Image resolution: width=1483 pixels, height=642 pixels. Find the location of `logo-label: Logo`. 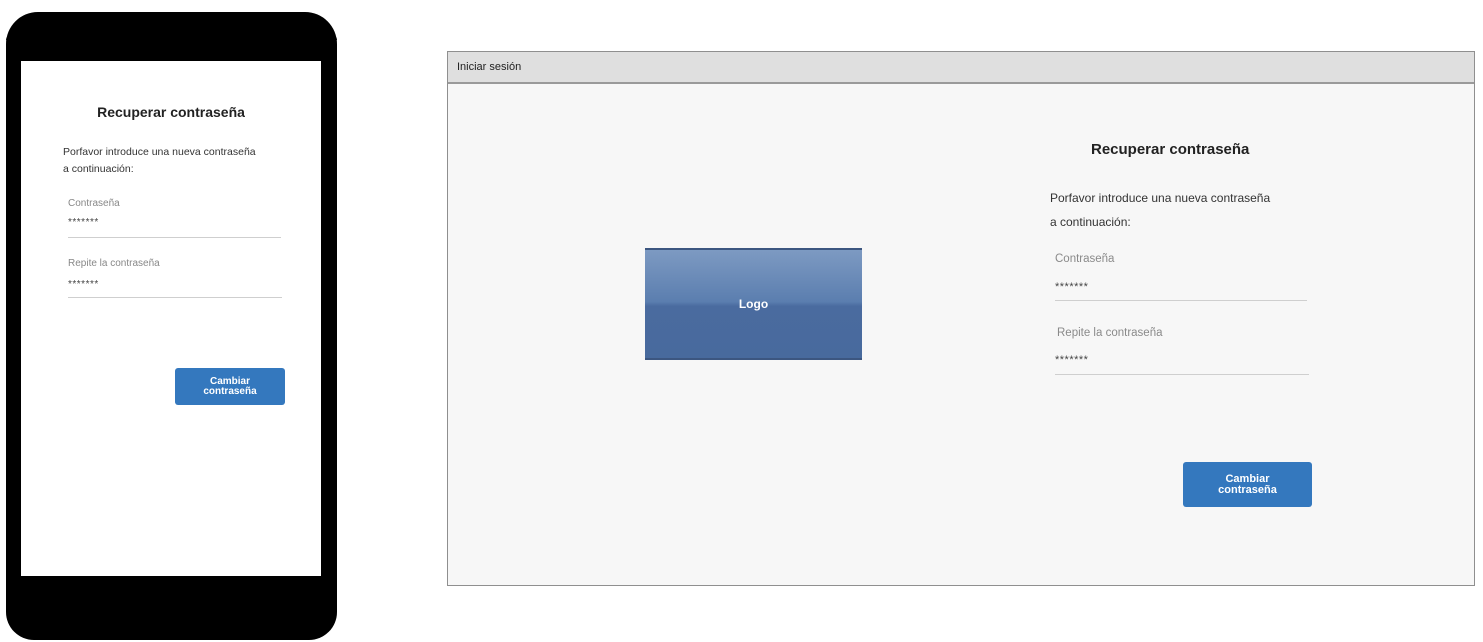

logo-label: Logo is located at coordinates (753, 304).